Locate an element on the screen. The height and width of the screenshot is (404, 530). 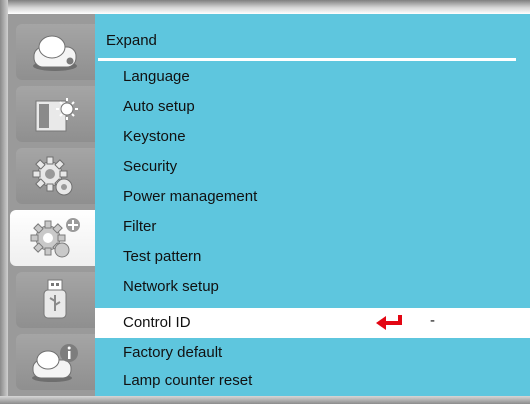
menu-item-test-pattern: Test pattern is located at coordinates (312, 257).